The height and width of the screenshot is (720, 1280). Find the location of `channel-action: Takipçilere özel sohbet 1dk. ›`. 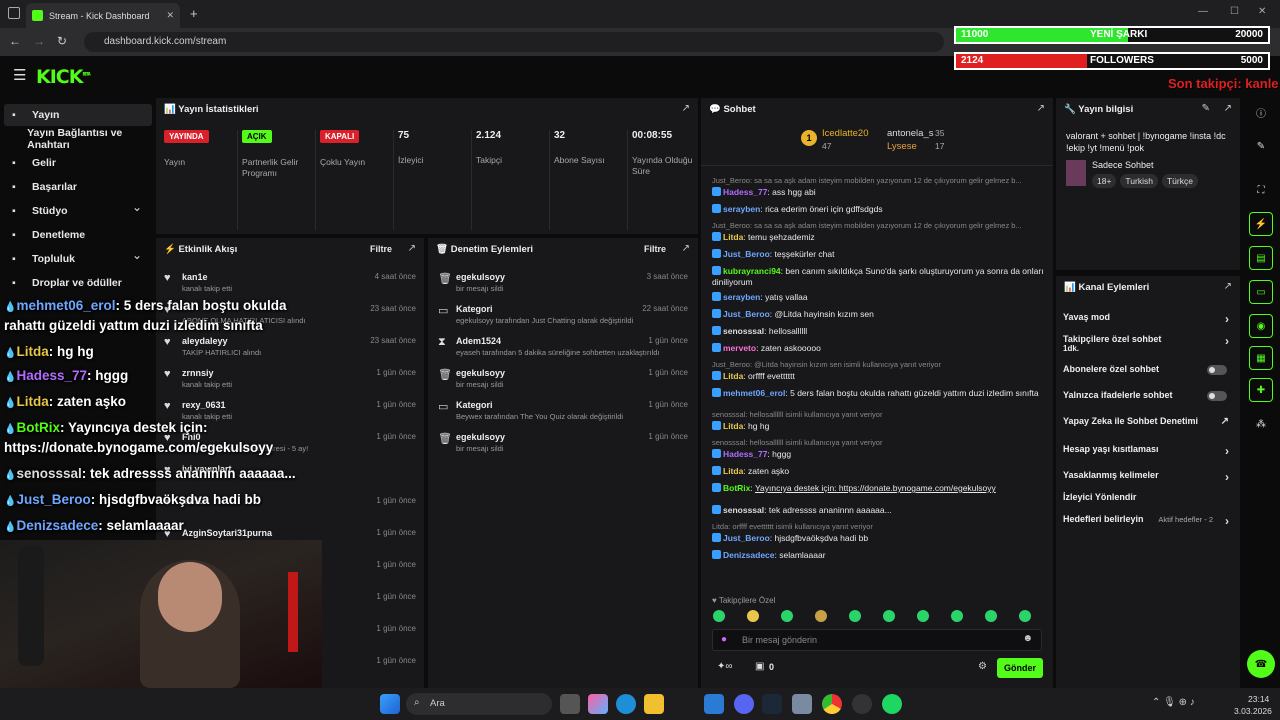

channel-action: Takipçilere özel sohbet 1dk. › is located at coordinates (1148, 345).